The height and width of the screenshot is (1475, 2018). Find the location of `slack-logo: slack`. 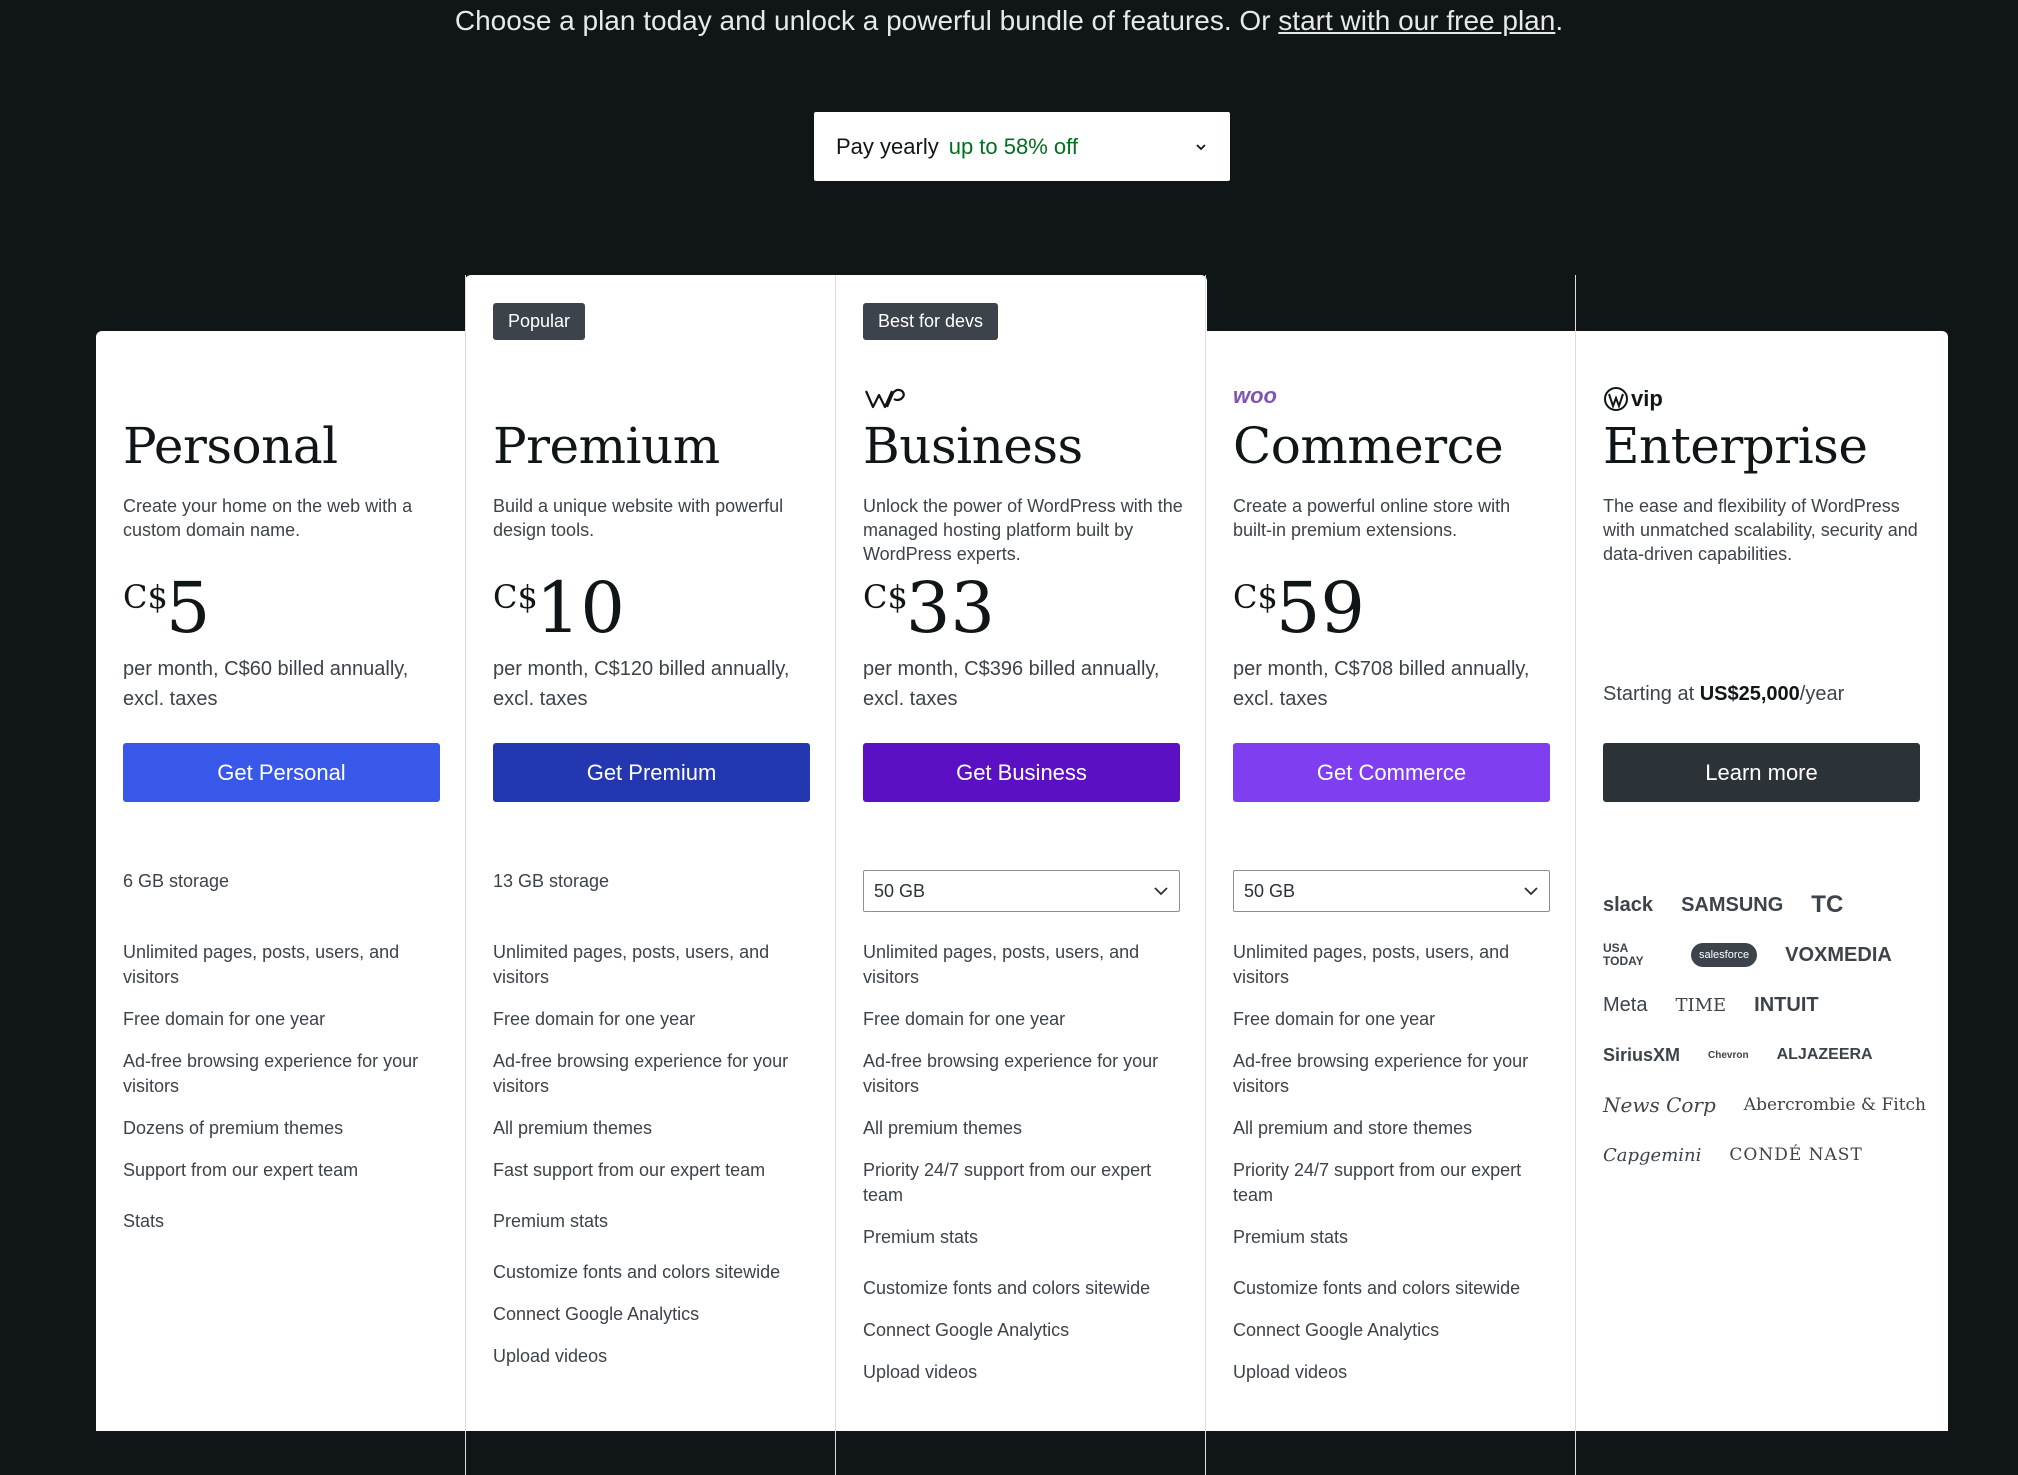

slack-logo: slack is located at coordinates (1628, 904).